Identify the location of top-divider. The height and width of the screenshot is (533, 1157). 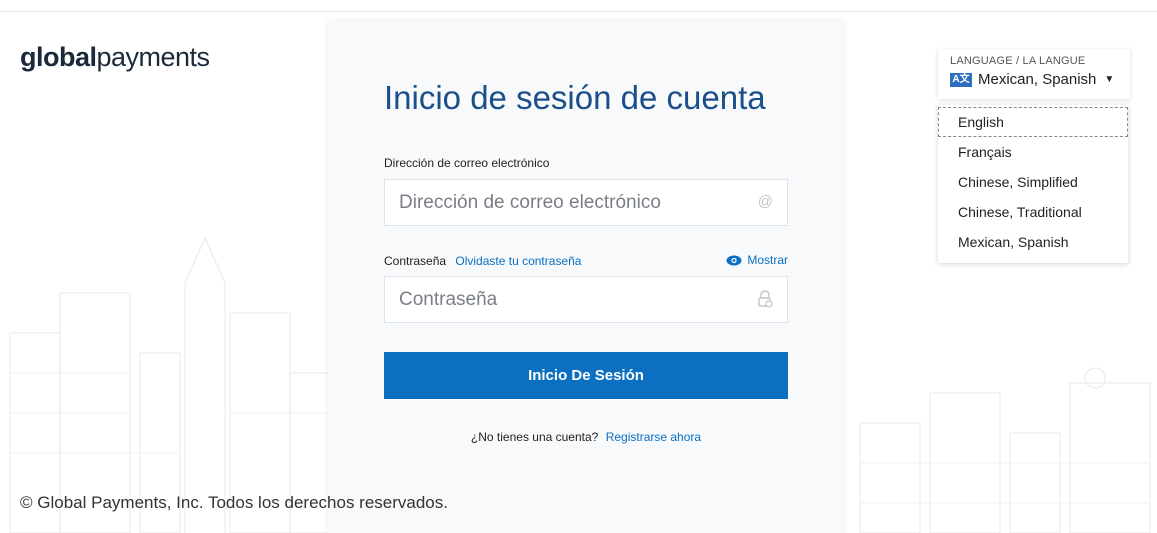
(578, 11).